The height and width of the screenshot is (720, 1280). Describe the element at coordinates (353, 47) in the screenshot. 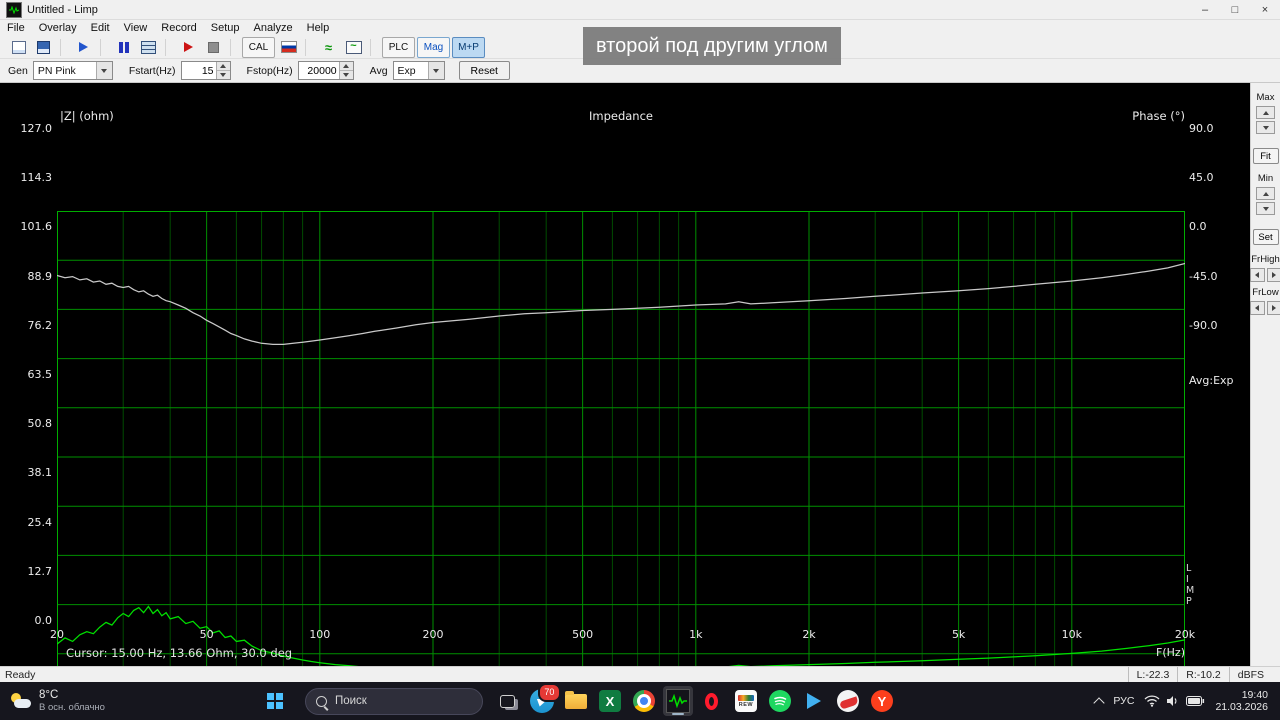

I see `scope-view-button` at that location.